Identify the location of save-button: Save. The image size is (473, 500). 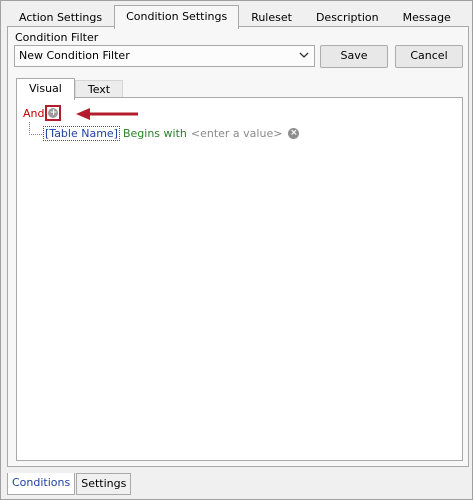
(354, 56).